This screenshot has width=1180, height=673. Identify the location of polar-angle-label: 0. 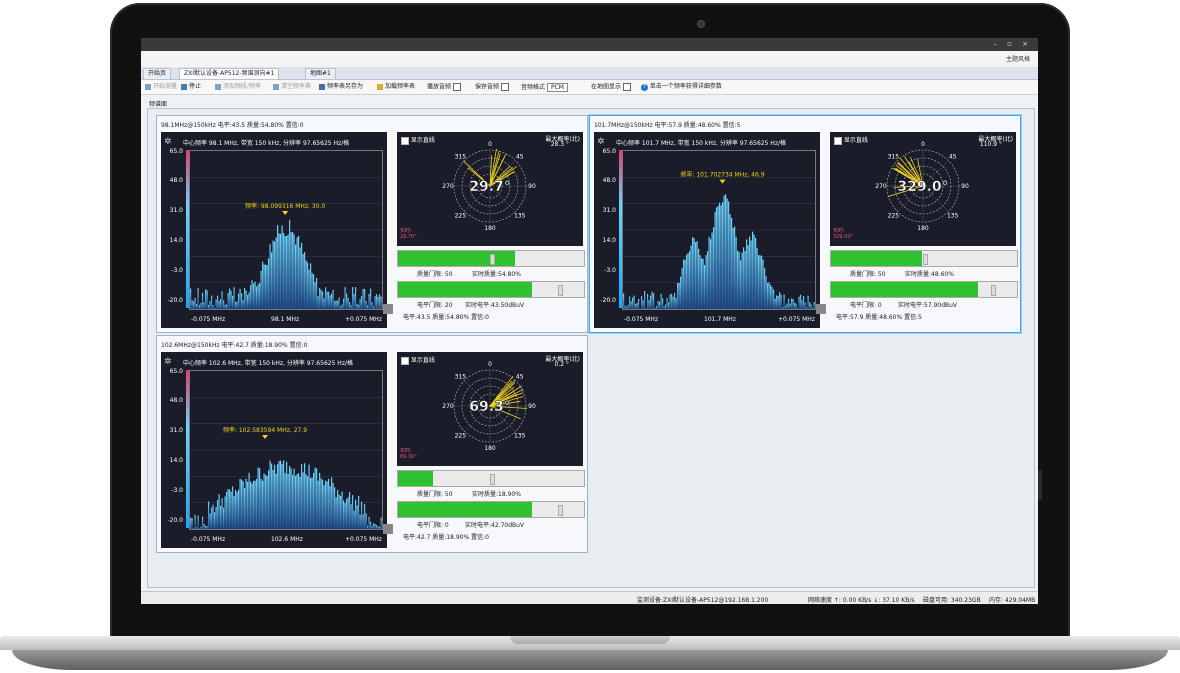
(923, 144).